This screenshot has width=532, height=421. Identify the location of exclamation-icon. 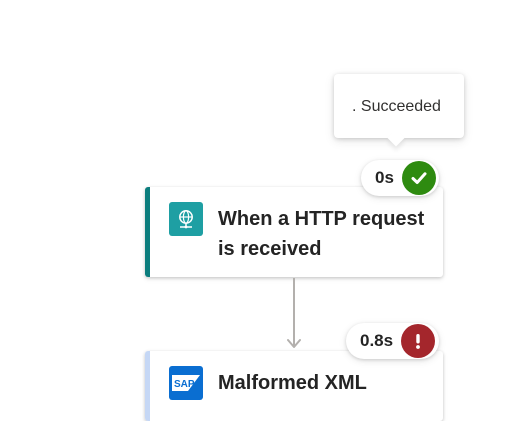
(418, 341).